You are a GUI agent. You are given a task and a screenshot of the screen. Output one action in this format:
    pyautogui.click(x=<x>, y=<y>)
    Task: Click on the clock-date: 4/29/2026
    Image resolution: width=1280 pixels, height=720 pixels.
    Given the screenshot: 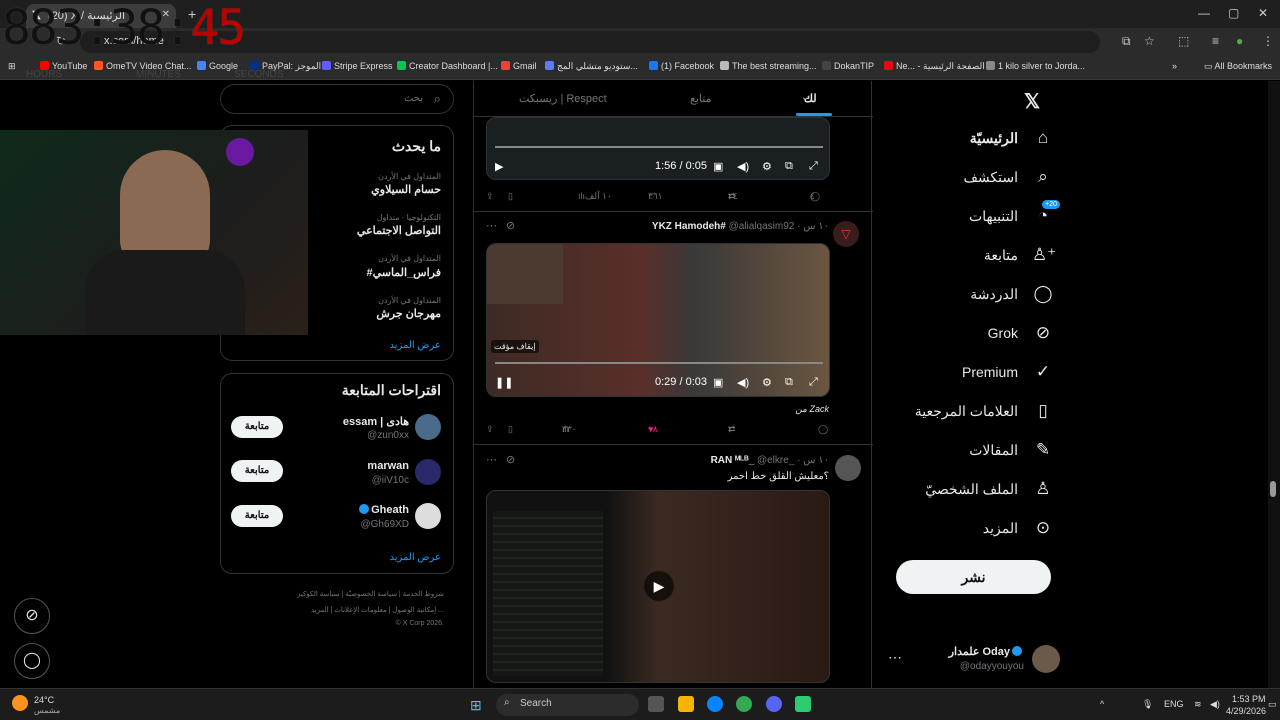 What is the action you would take?
    pyautogui.click(x=1246, y=711)
    